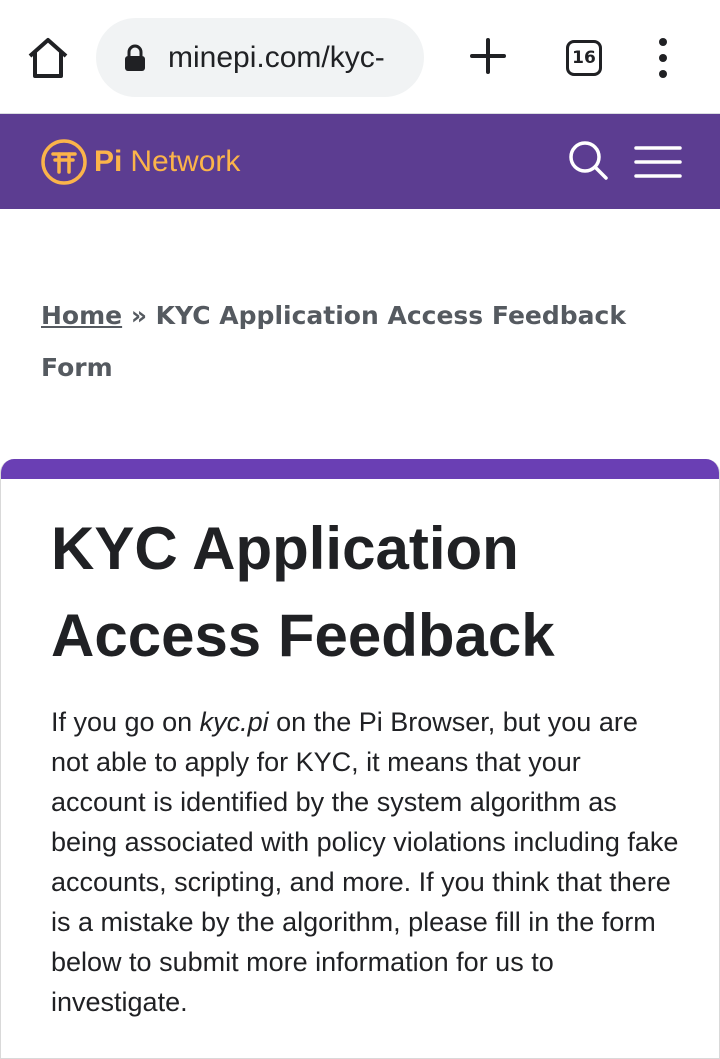 The image size is (720, 1059). What do you see at coordinates (185, 161) in the screenshot?
I see `logo-network-text: Network` at bounding box center [185, 161].